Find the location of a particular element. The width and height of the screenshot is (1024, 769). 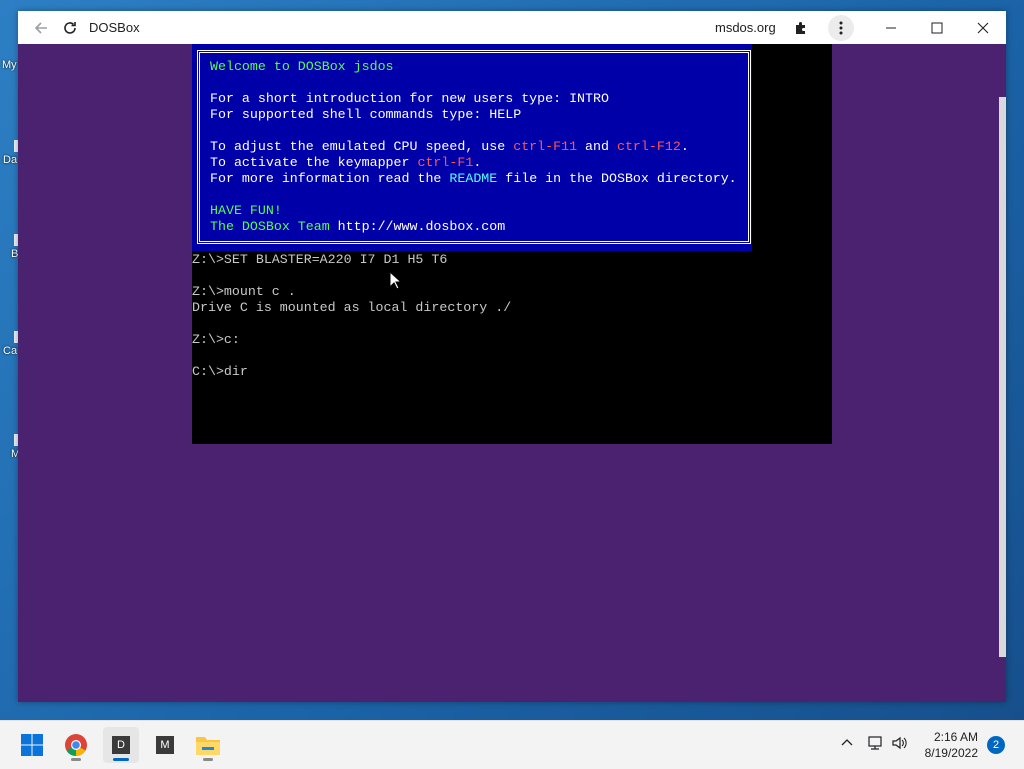

network-icon is located at coordinates (875, 743).